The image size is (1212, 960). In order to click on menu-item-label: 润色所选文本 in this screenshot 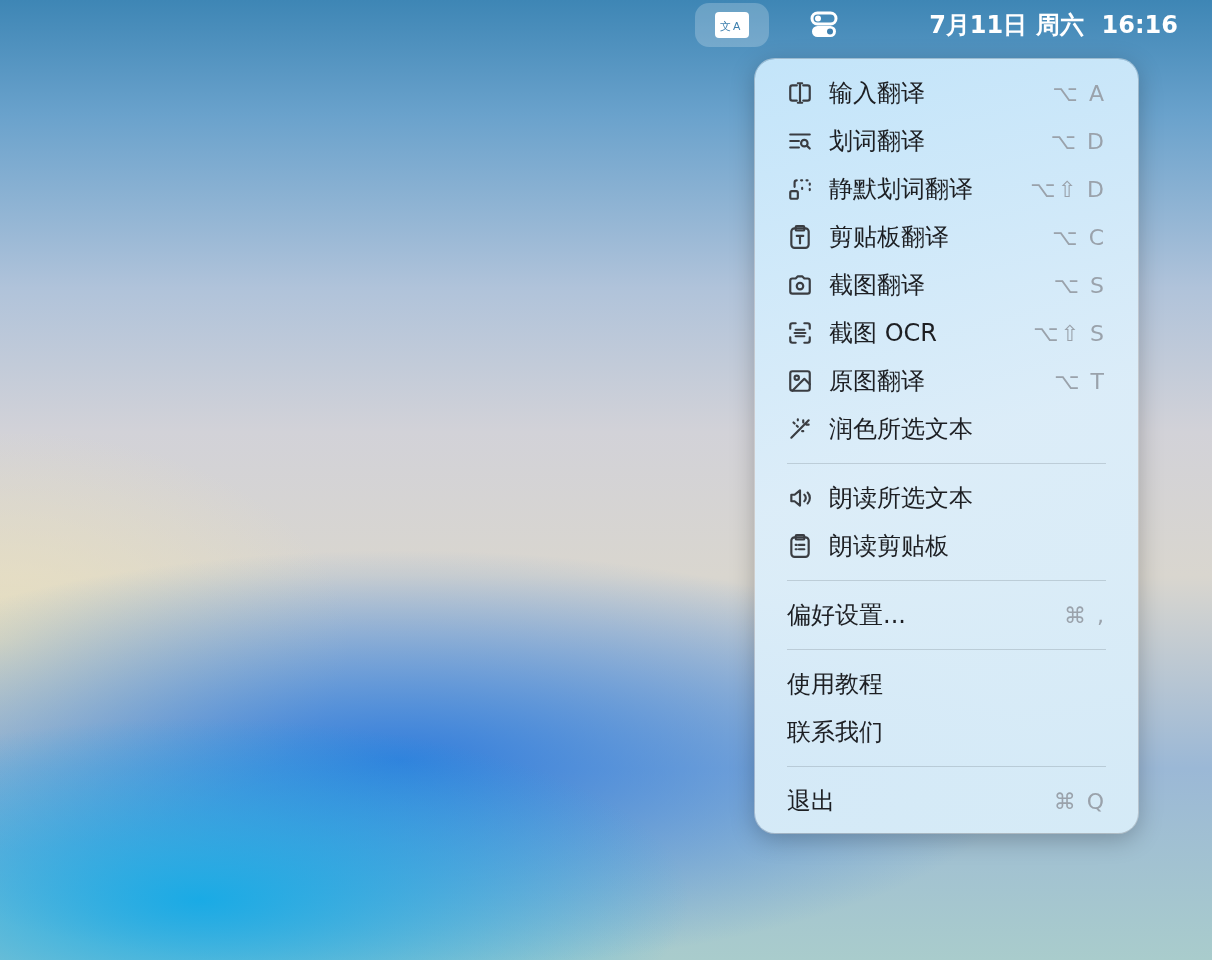, I will do `click(901, 429)`.